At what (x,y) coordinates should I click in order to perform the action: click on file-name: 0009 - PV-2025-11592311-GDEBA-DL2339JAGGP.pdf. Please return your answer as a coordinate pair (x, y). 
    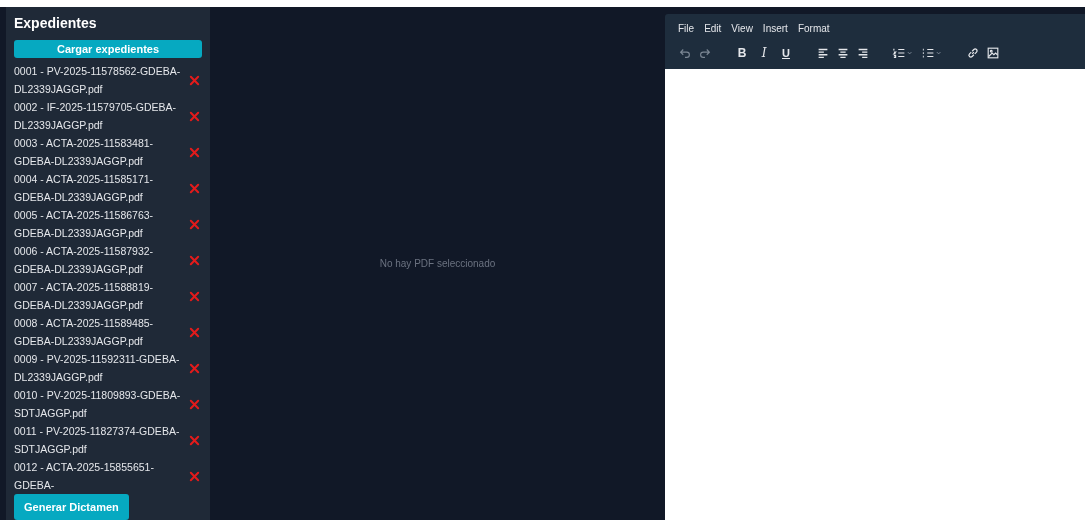
    Looking at the image, I should click on (100, 368).